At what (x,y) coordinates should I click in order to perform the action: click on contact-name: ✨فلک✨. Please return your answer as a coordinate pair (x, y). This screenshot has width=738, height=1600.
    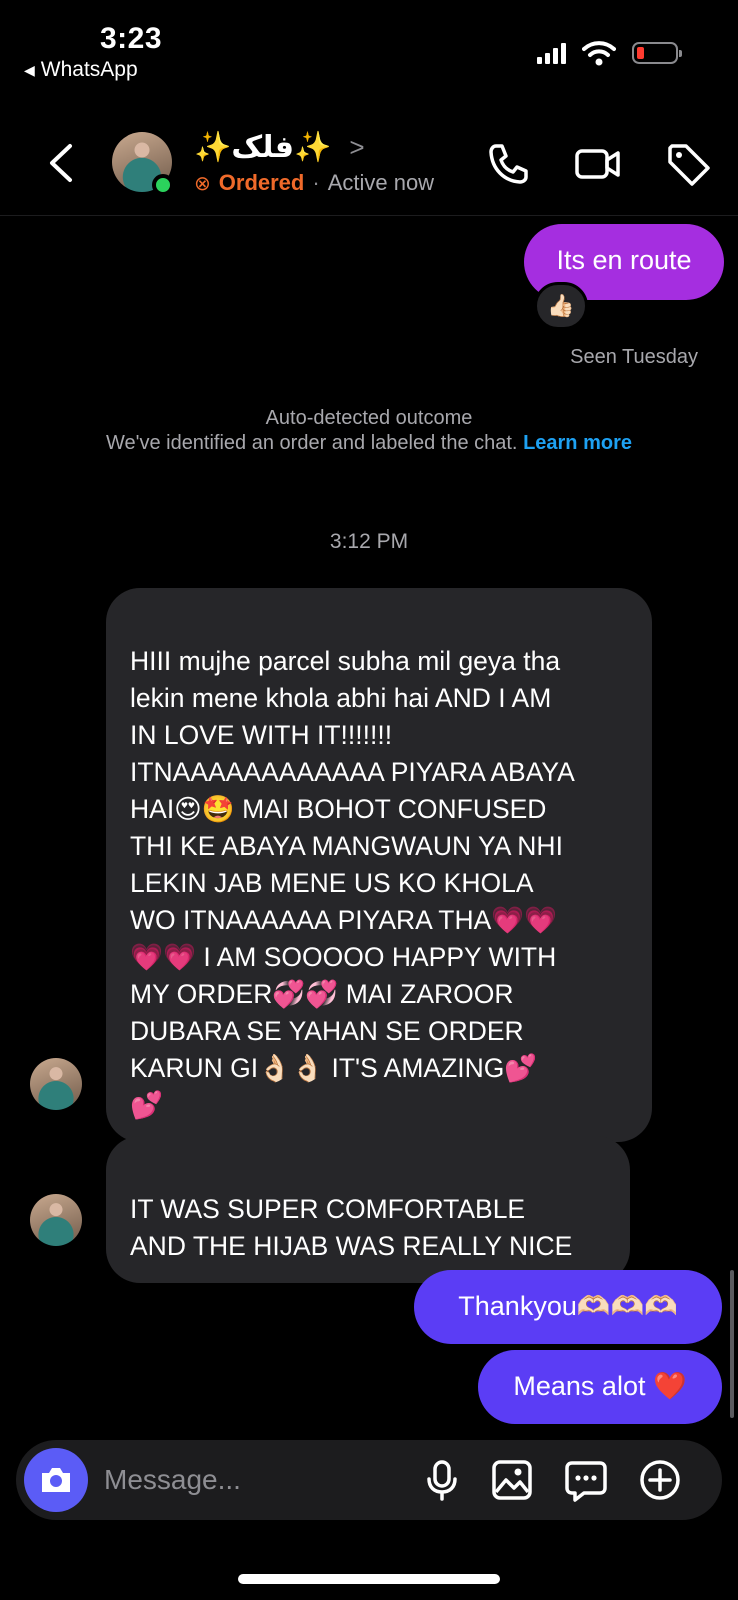
    Looking at the image, I should click on (263, 147).